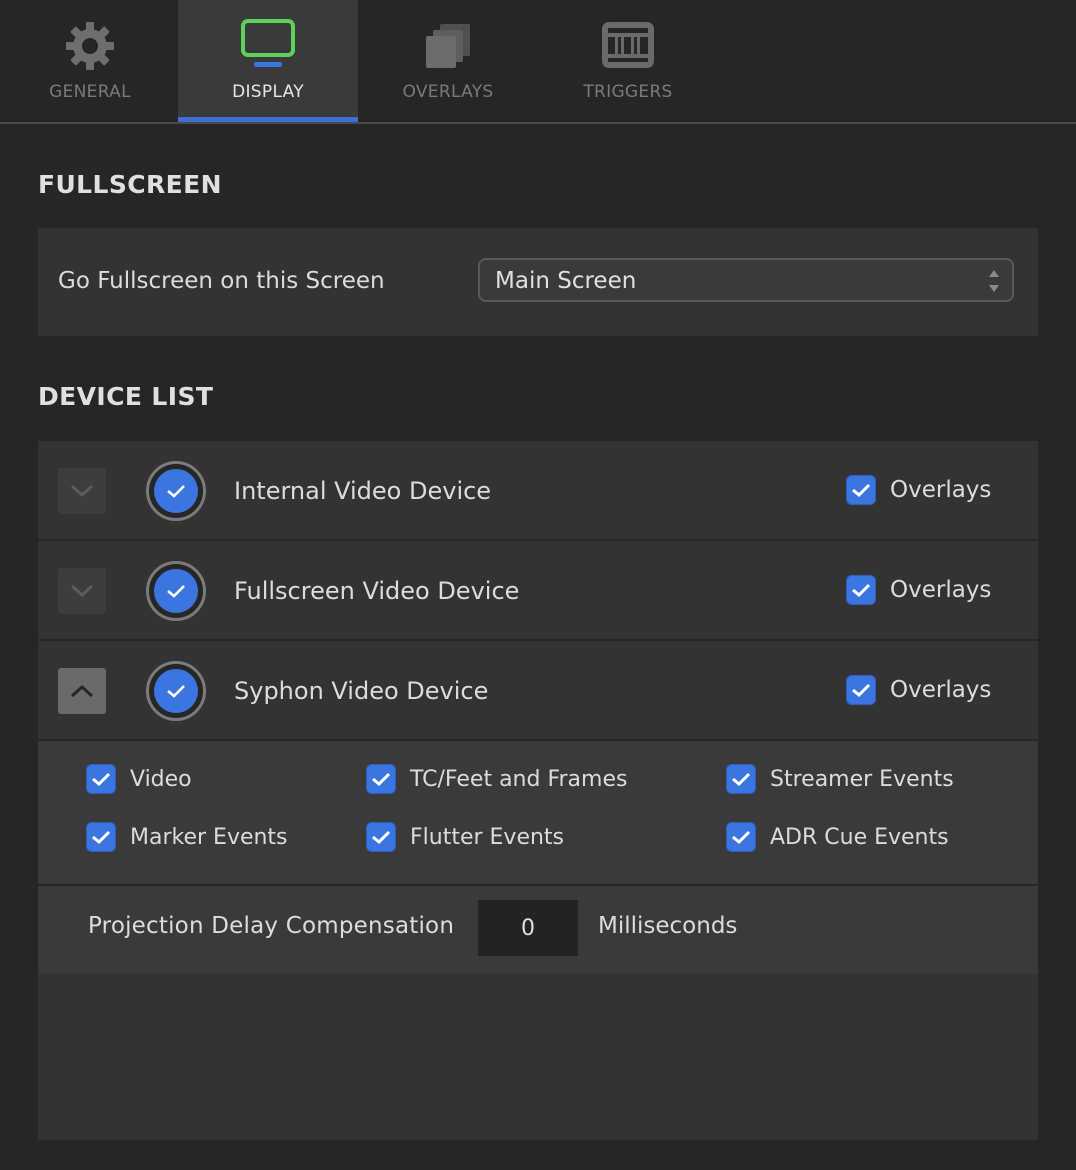 The image size is (1076, 1170). What do you see at coordinates (528, 928) in the screenshot?
I see `projection-delay-input: 0` at bounding box center [528, 928].